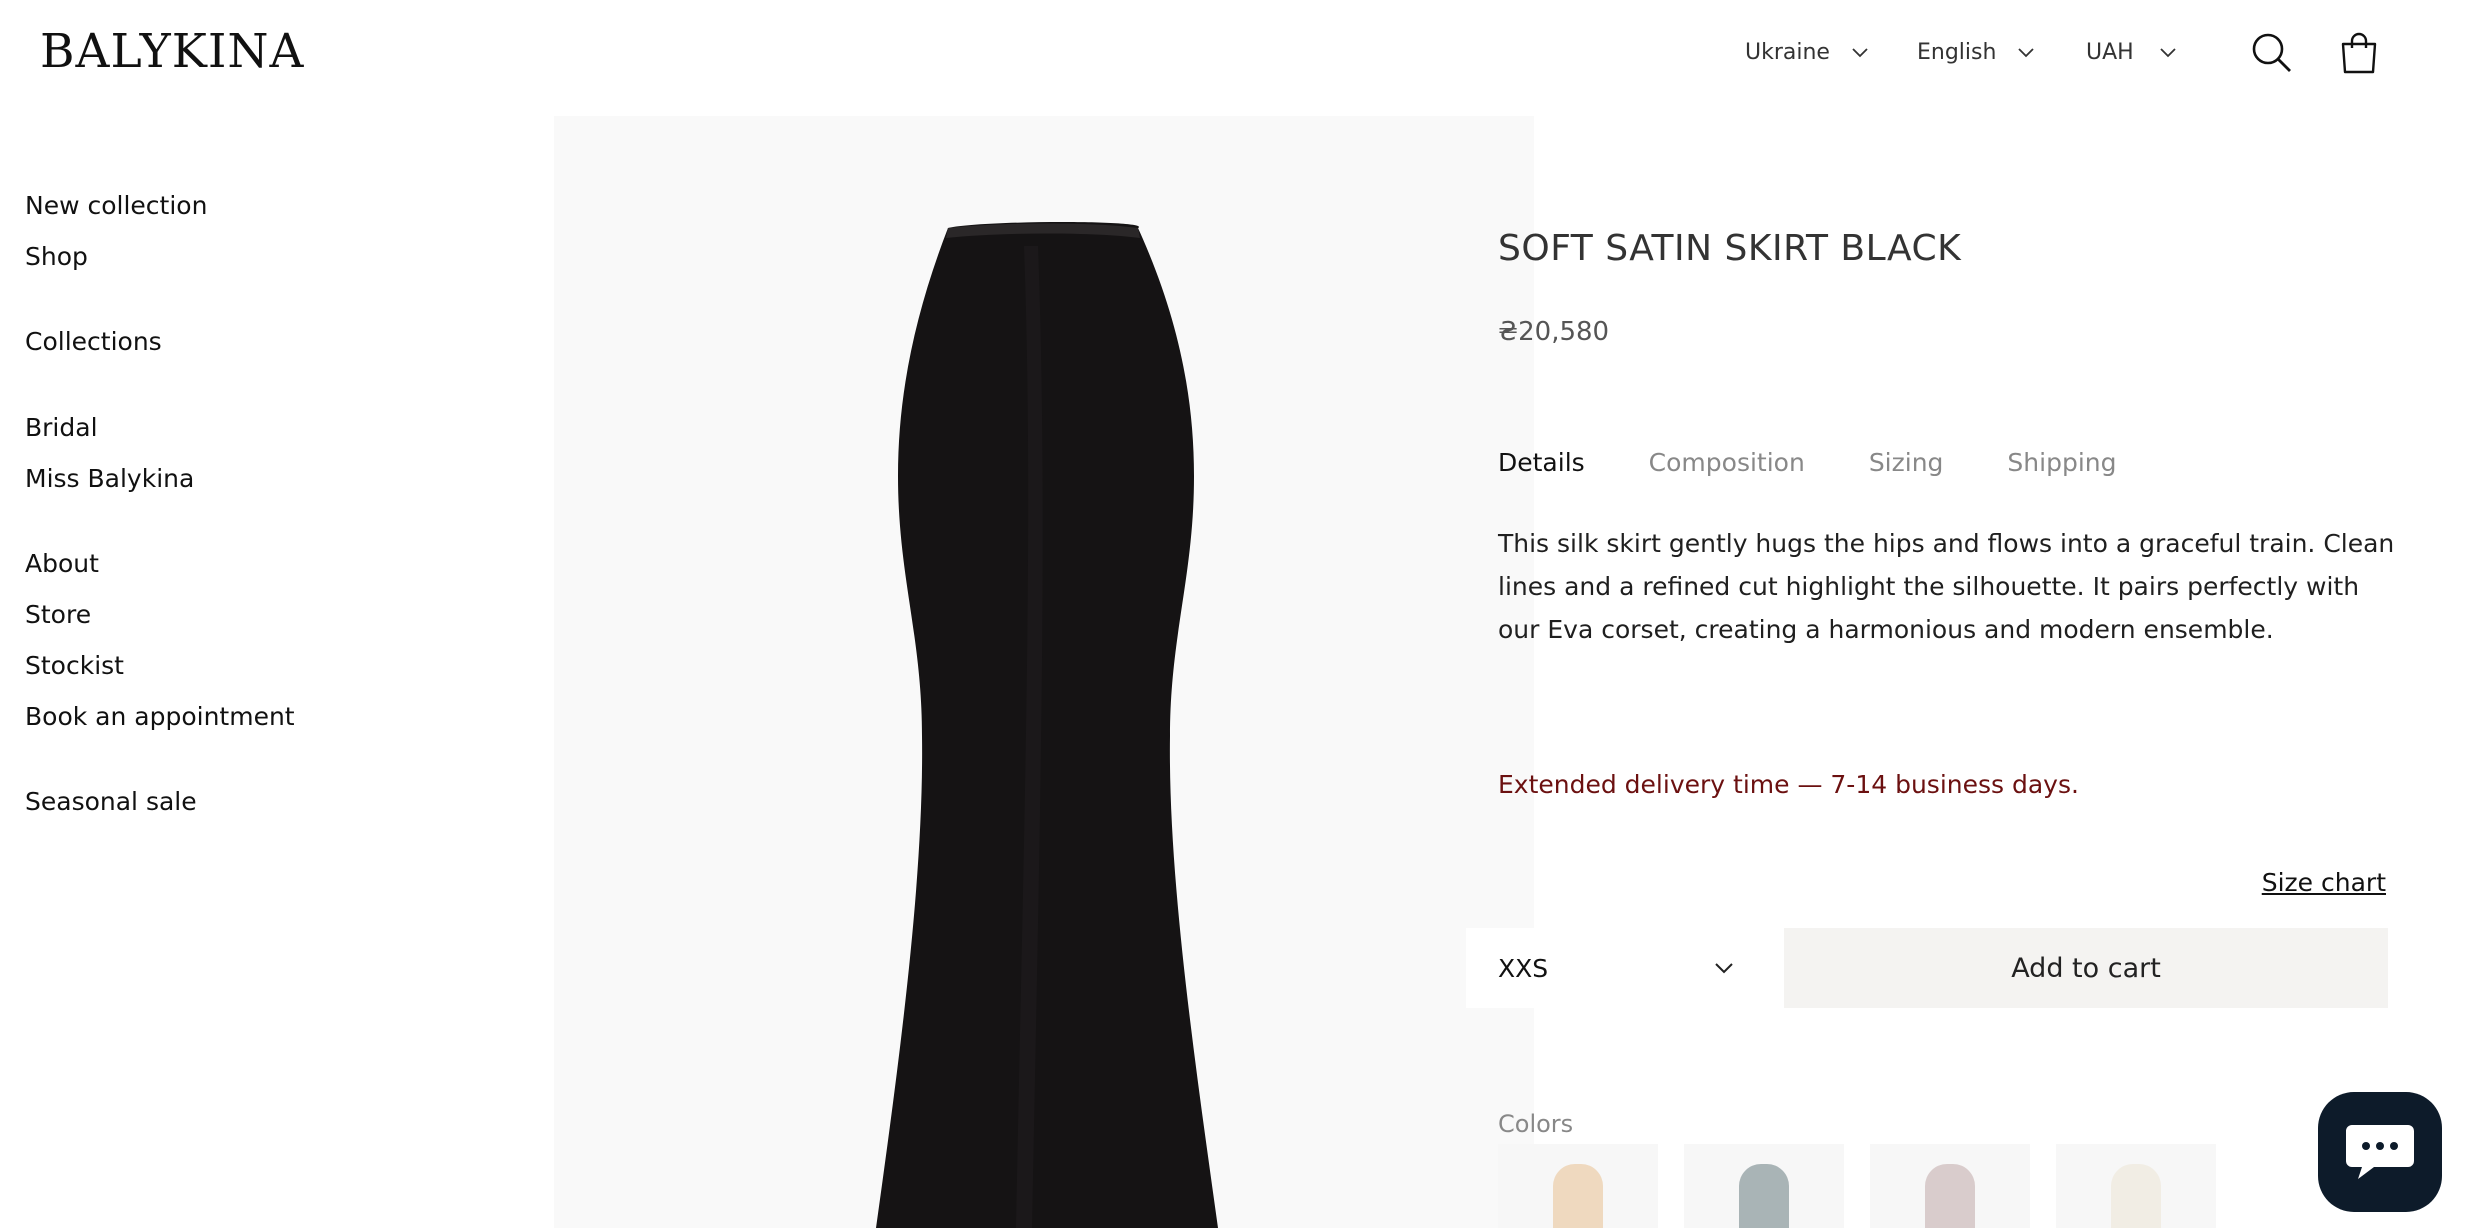 This screenshot has height=1228, width=2474. What do you see at coordinates (185, 427) in the screenshot?
I see `nav-item-bridal: Bridal` at bounding box center [185, 427].